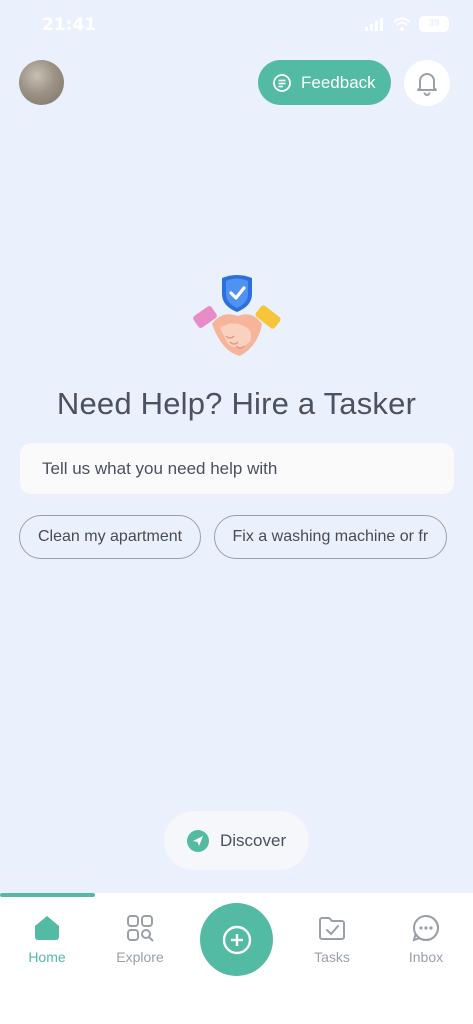 The image size is (473, 1024). Describe the element at coordinates (140, 957) in the screenshot. I see `nav-label-explore: Explore` at that location.